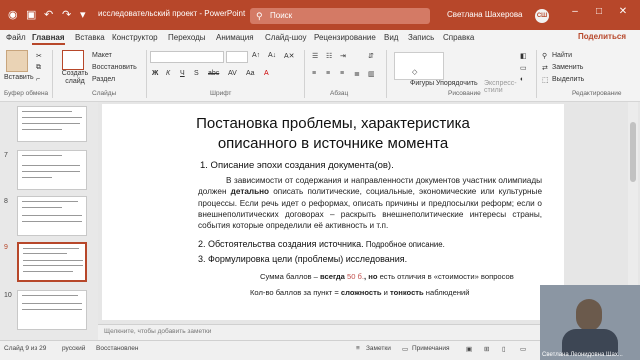 Image resolution: width=640 pixels, height=360 pixels. I want to click on slide-thumbnails-panel: 7 8 9 10, so click(49, 221).